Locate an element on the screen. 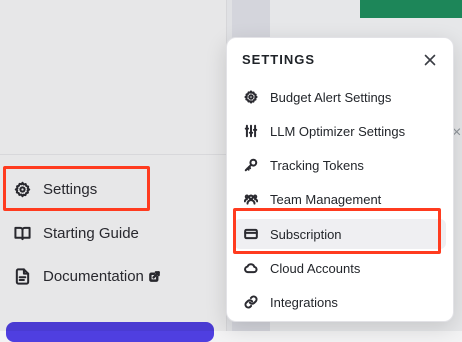 This screenshot has height=342, width=462. close-icon is located at coordinates (430, 60).